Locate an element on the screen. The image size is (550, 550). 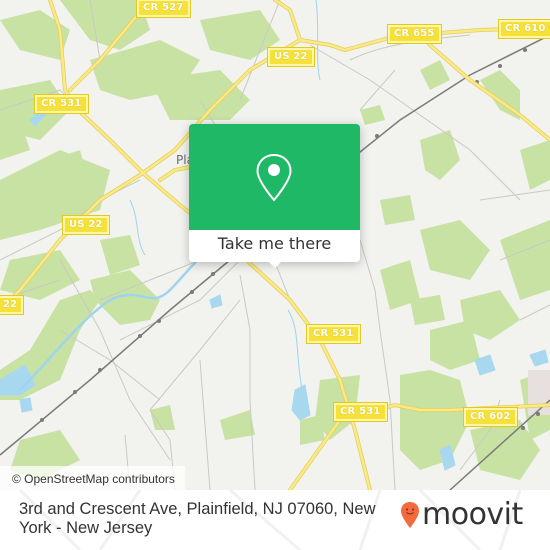
moovit-logo: moovit is located at coordinates (461, 515).